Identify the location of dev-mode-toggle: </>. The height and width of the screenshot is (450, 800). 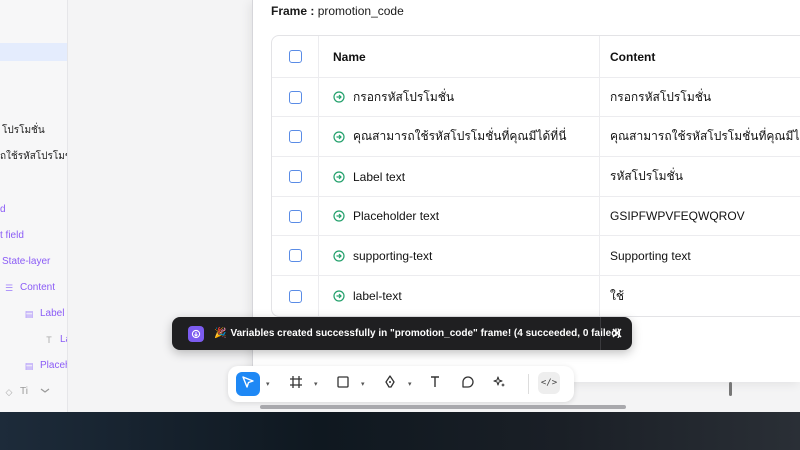
(549, 383).